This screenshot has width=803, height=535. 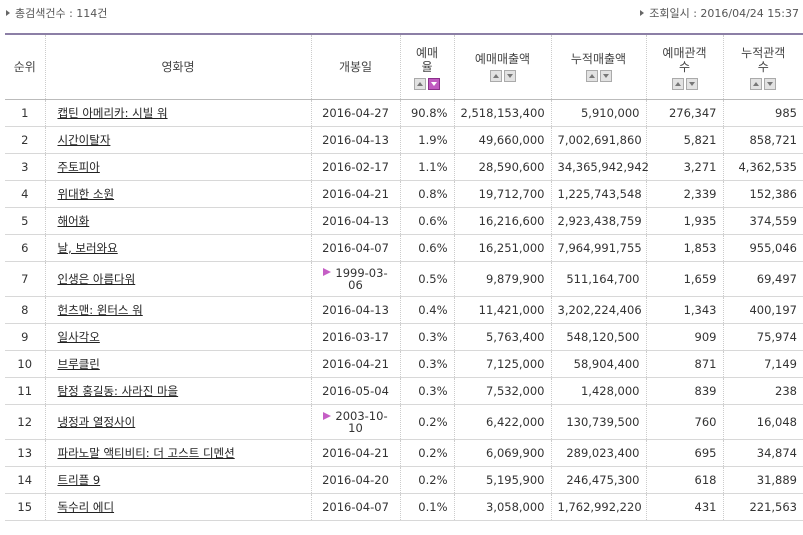 What do you see at coordinates (84, 140) in the screenshot?
I see `movie-title-link: 시간이탈자` at bounding box center [84, 140].